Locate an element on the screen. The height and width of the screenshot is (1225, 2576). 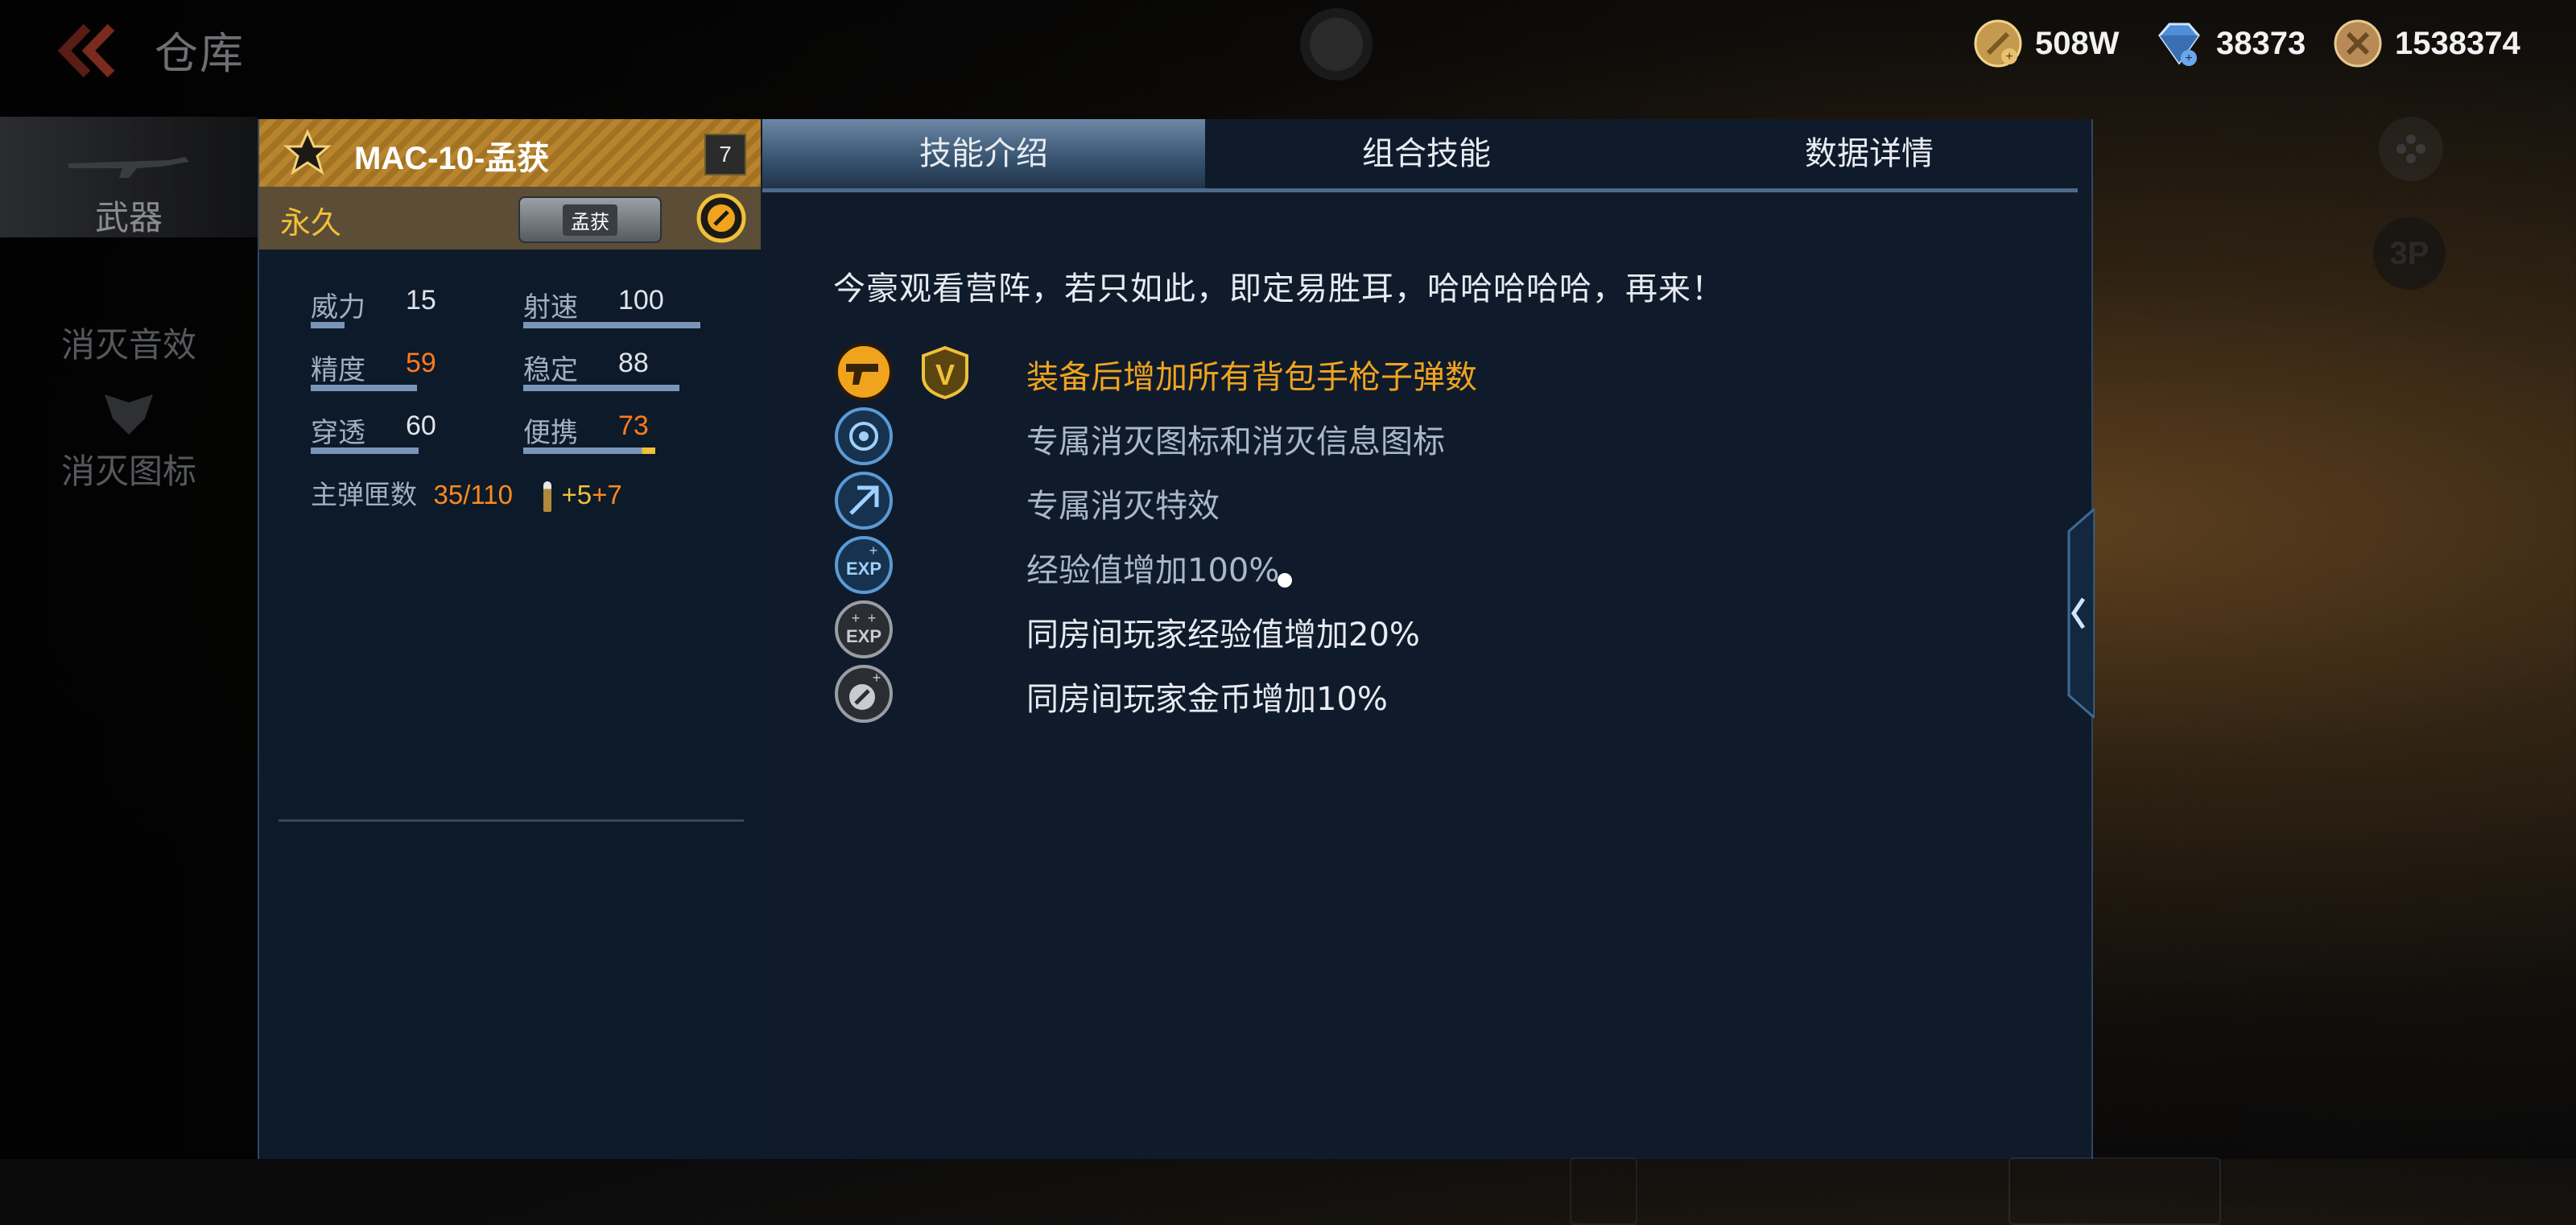
skill-tabs: 技能介绍 组合技能 数据详情 is located at coordinates (1420, 153).